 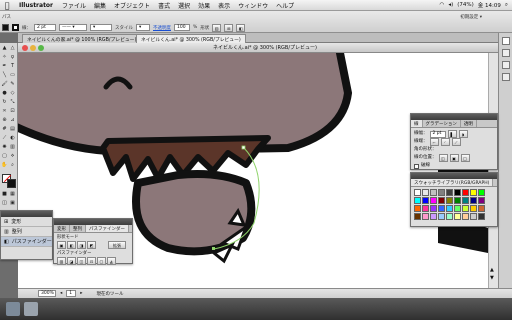 What do you see at coordinates (4, 203) in the screenshot?
I see `draw-normal-icon: ◫` at bounding box center [4, 203].